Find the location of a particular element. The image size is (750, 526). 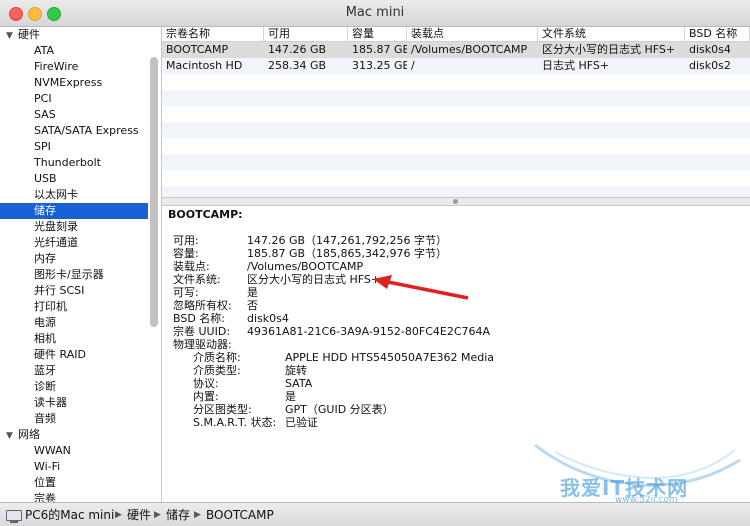

table-cell: 日志式 HFS+ is located at coordinates (576, 65).